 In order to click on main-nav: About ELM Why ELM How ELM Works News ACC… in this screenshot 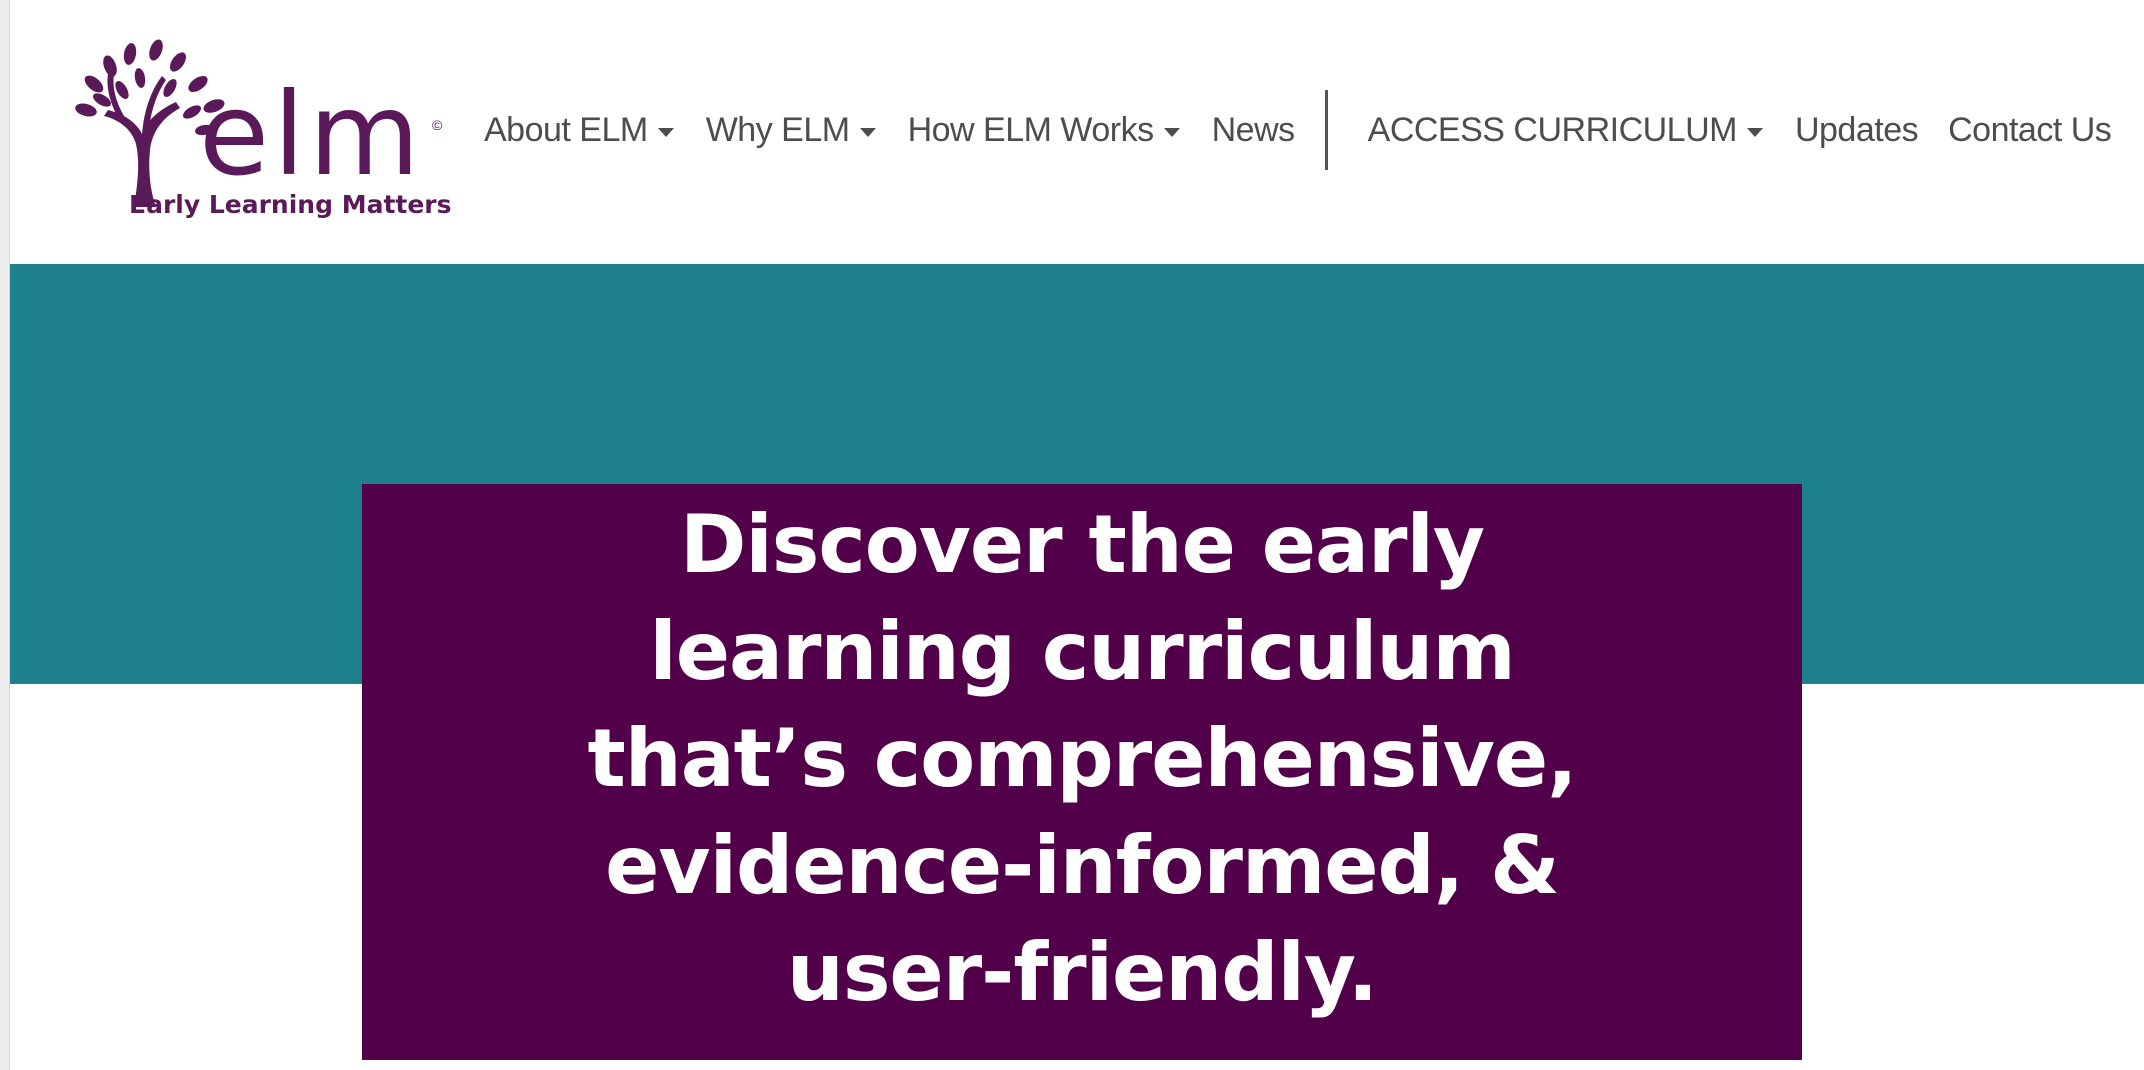, I will do `click(1298, 130)`.